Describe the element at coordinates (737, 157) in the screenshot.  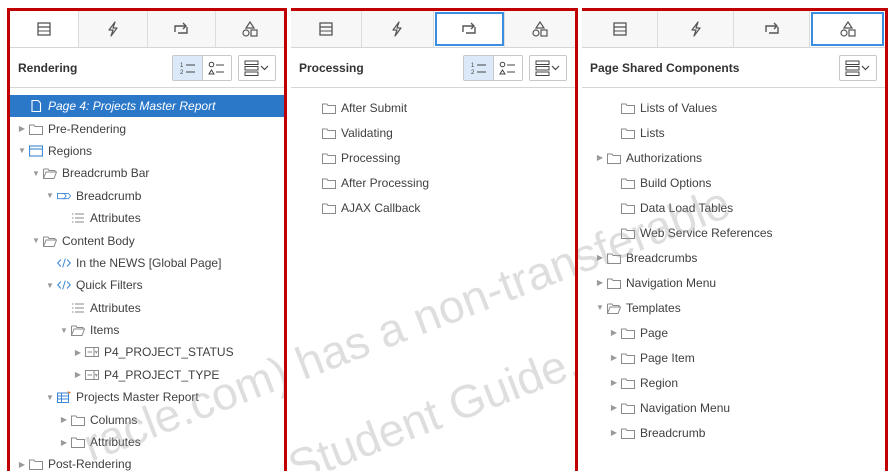
I see `tree-node: ▶ Authorizations` at that location.